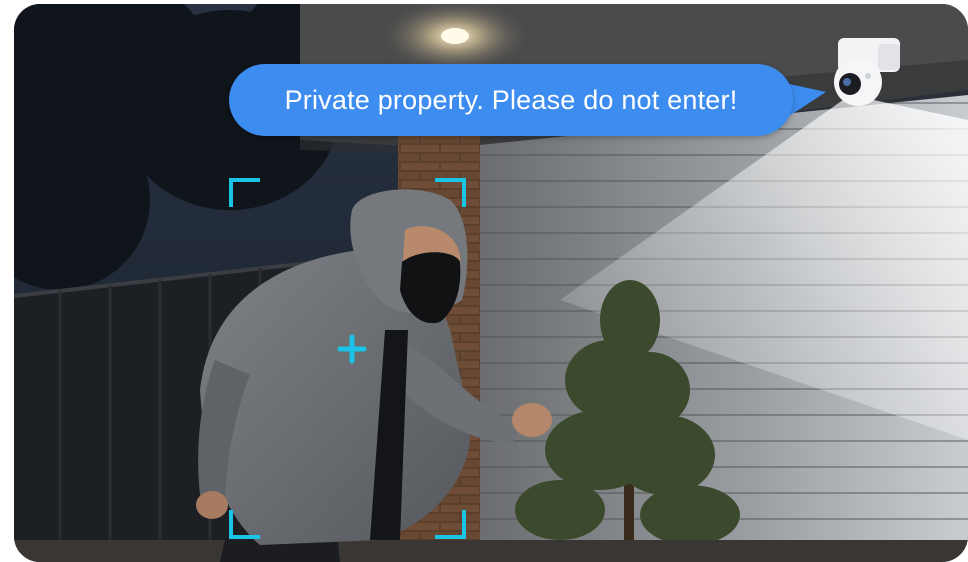  I want to click on speech-bubble: Private property. Please do not enter!, so click(511, 100).